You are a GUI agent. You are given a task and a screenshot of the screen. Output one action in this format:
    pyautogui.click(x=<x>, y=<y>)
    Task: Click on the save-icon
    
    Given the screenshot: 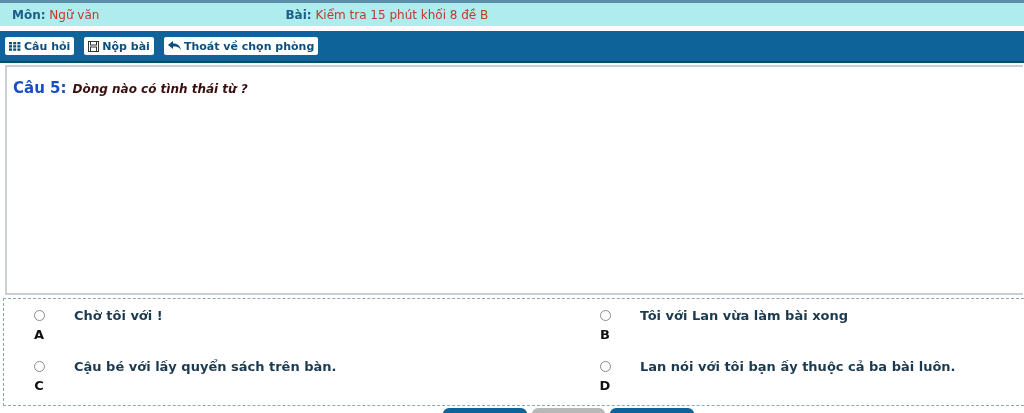 What is the action you would take?
    pyautogui.click(x=94, y=46)
    